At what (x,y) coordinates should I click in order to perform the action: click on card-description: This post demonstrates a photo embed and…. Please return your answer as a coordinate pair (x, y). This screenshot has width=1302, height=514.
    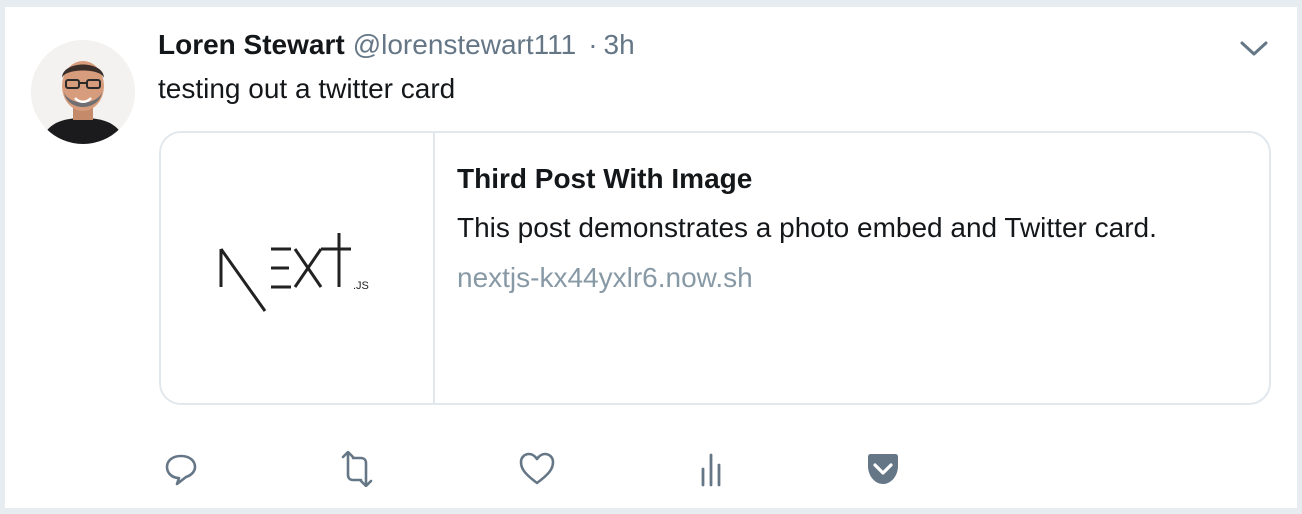
    Looking at the image, I should click on (807, 227).